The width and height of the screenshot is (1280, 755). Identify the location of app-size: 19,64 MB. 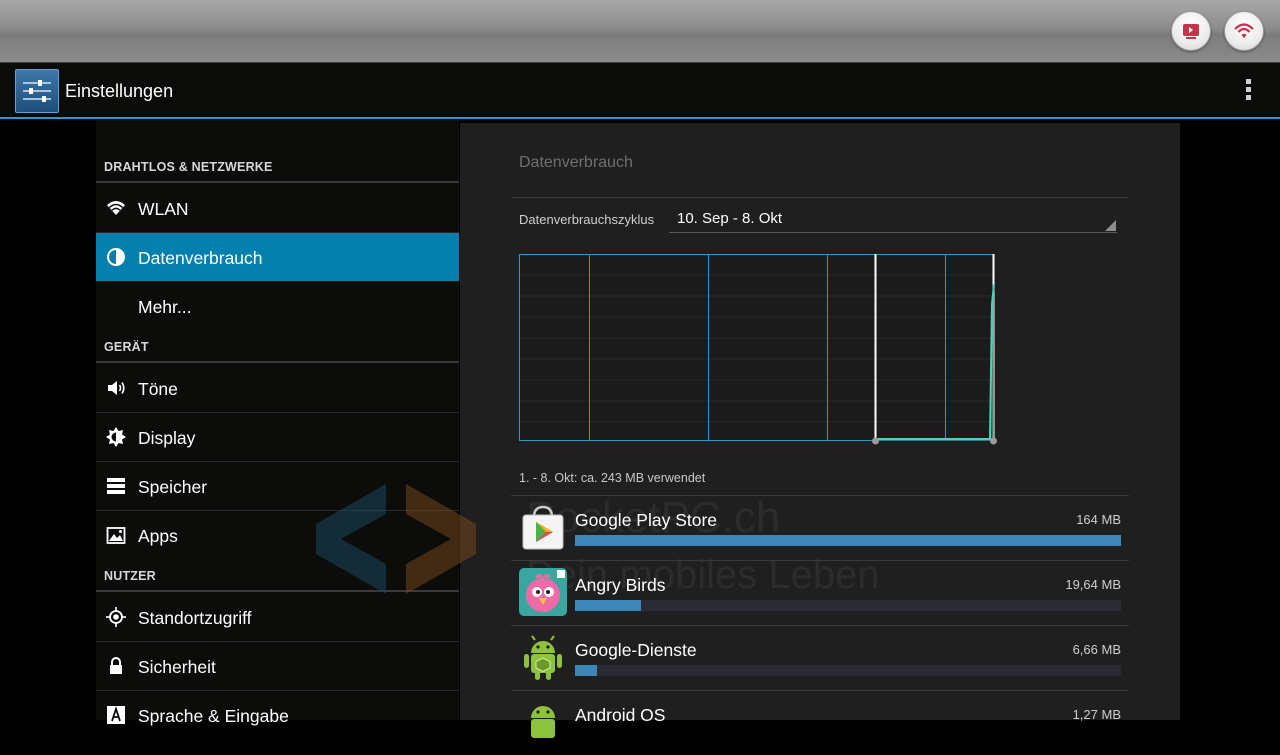
(1093, 584).